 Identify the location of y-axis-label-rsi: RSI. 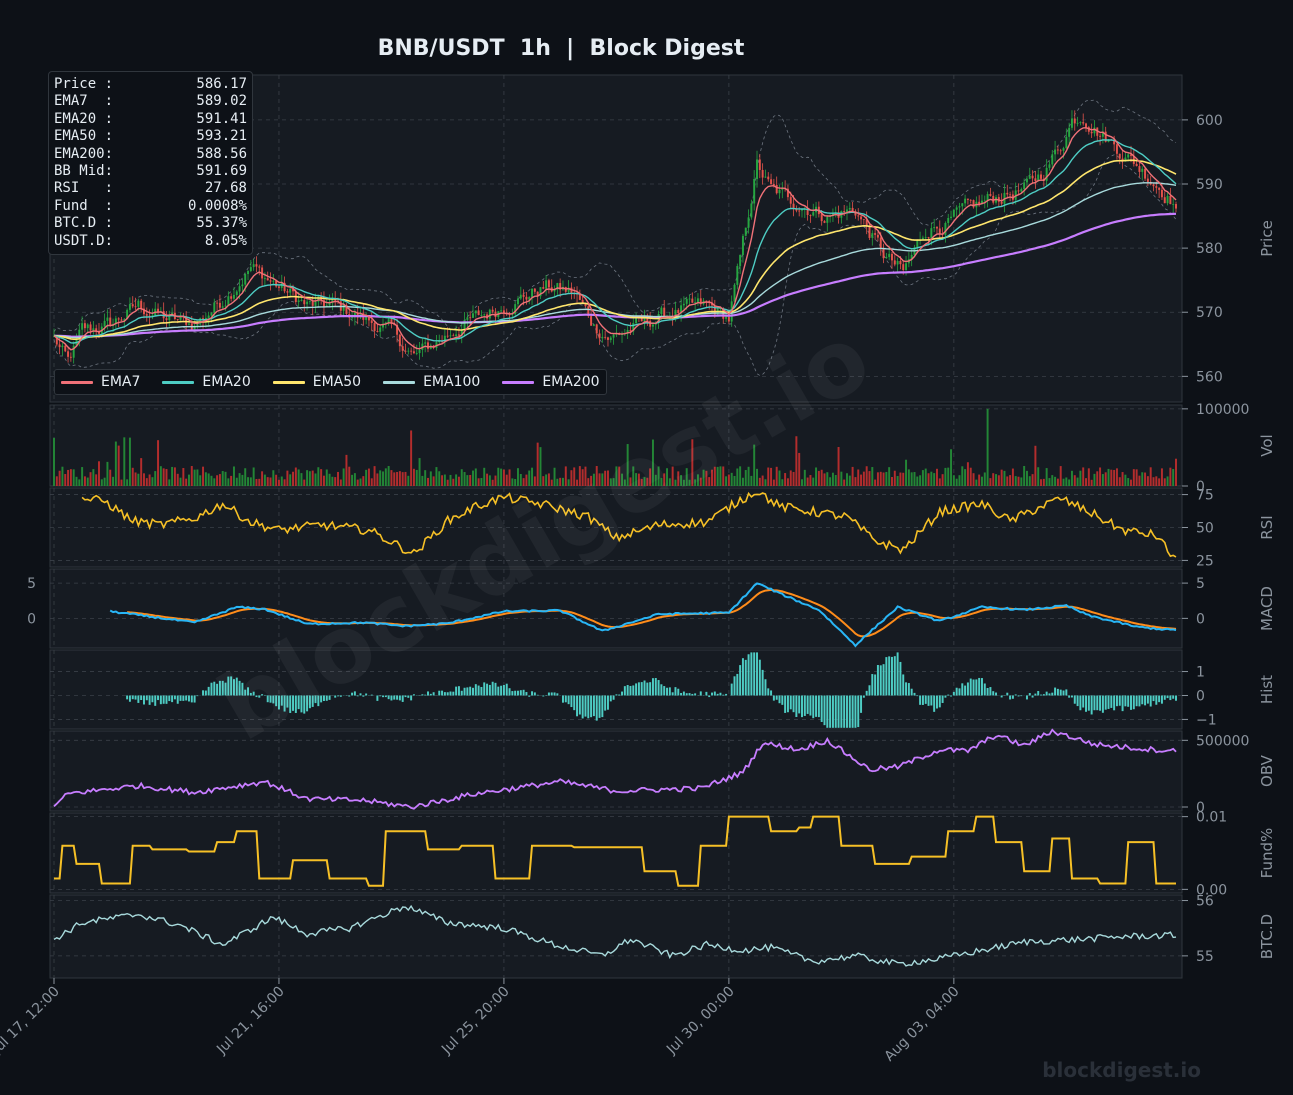
(1267, 527).